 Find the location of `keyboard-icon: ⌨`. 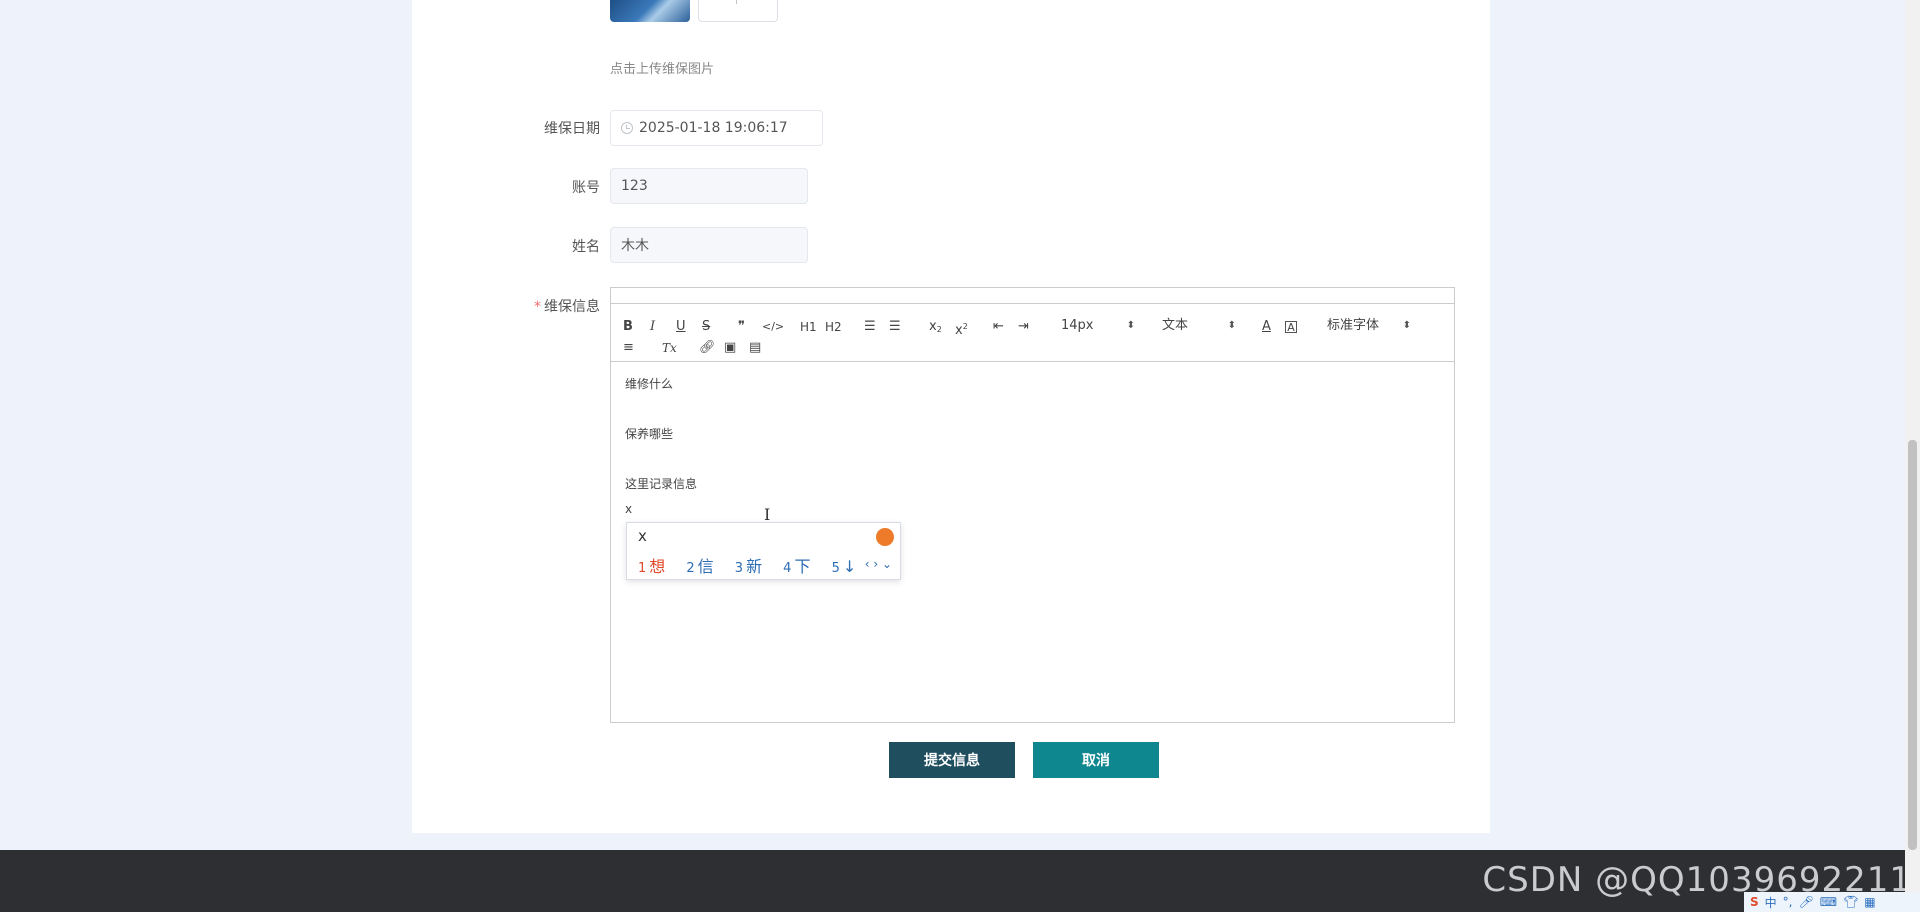

keyboard-icon: ⌨ is located at coordinates (1828, 902).